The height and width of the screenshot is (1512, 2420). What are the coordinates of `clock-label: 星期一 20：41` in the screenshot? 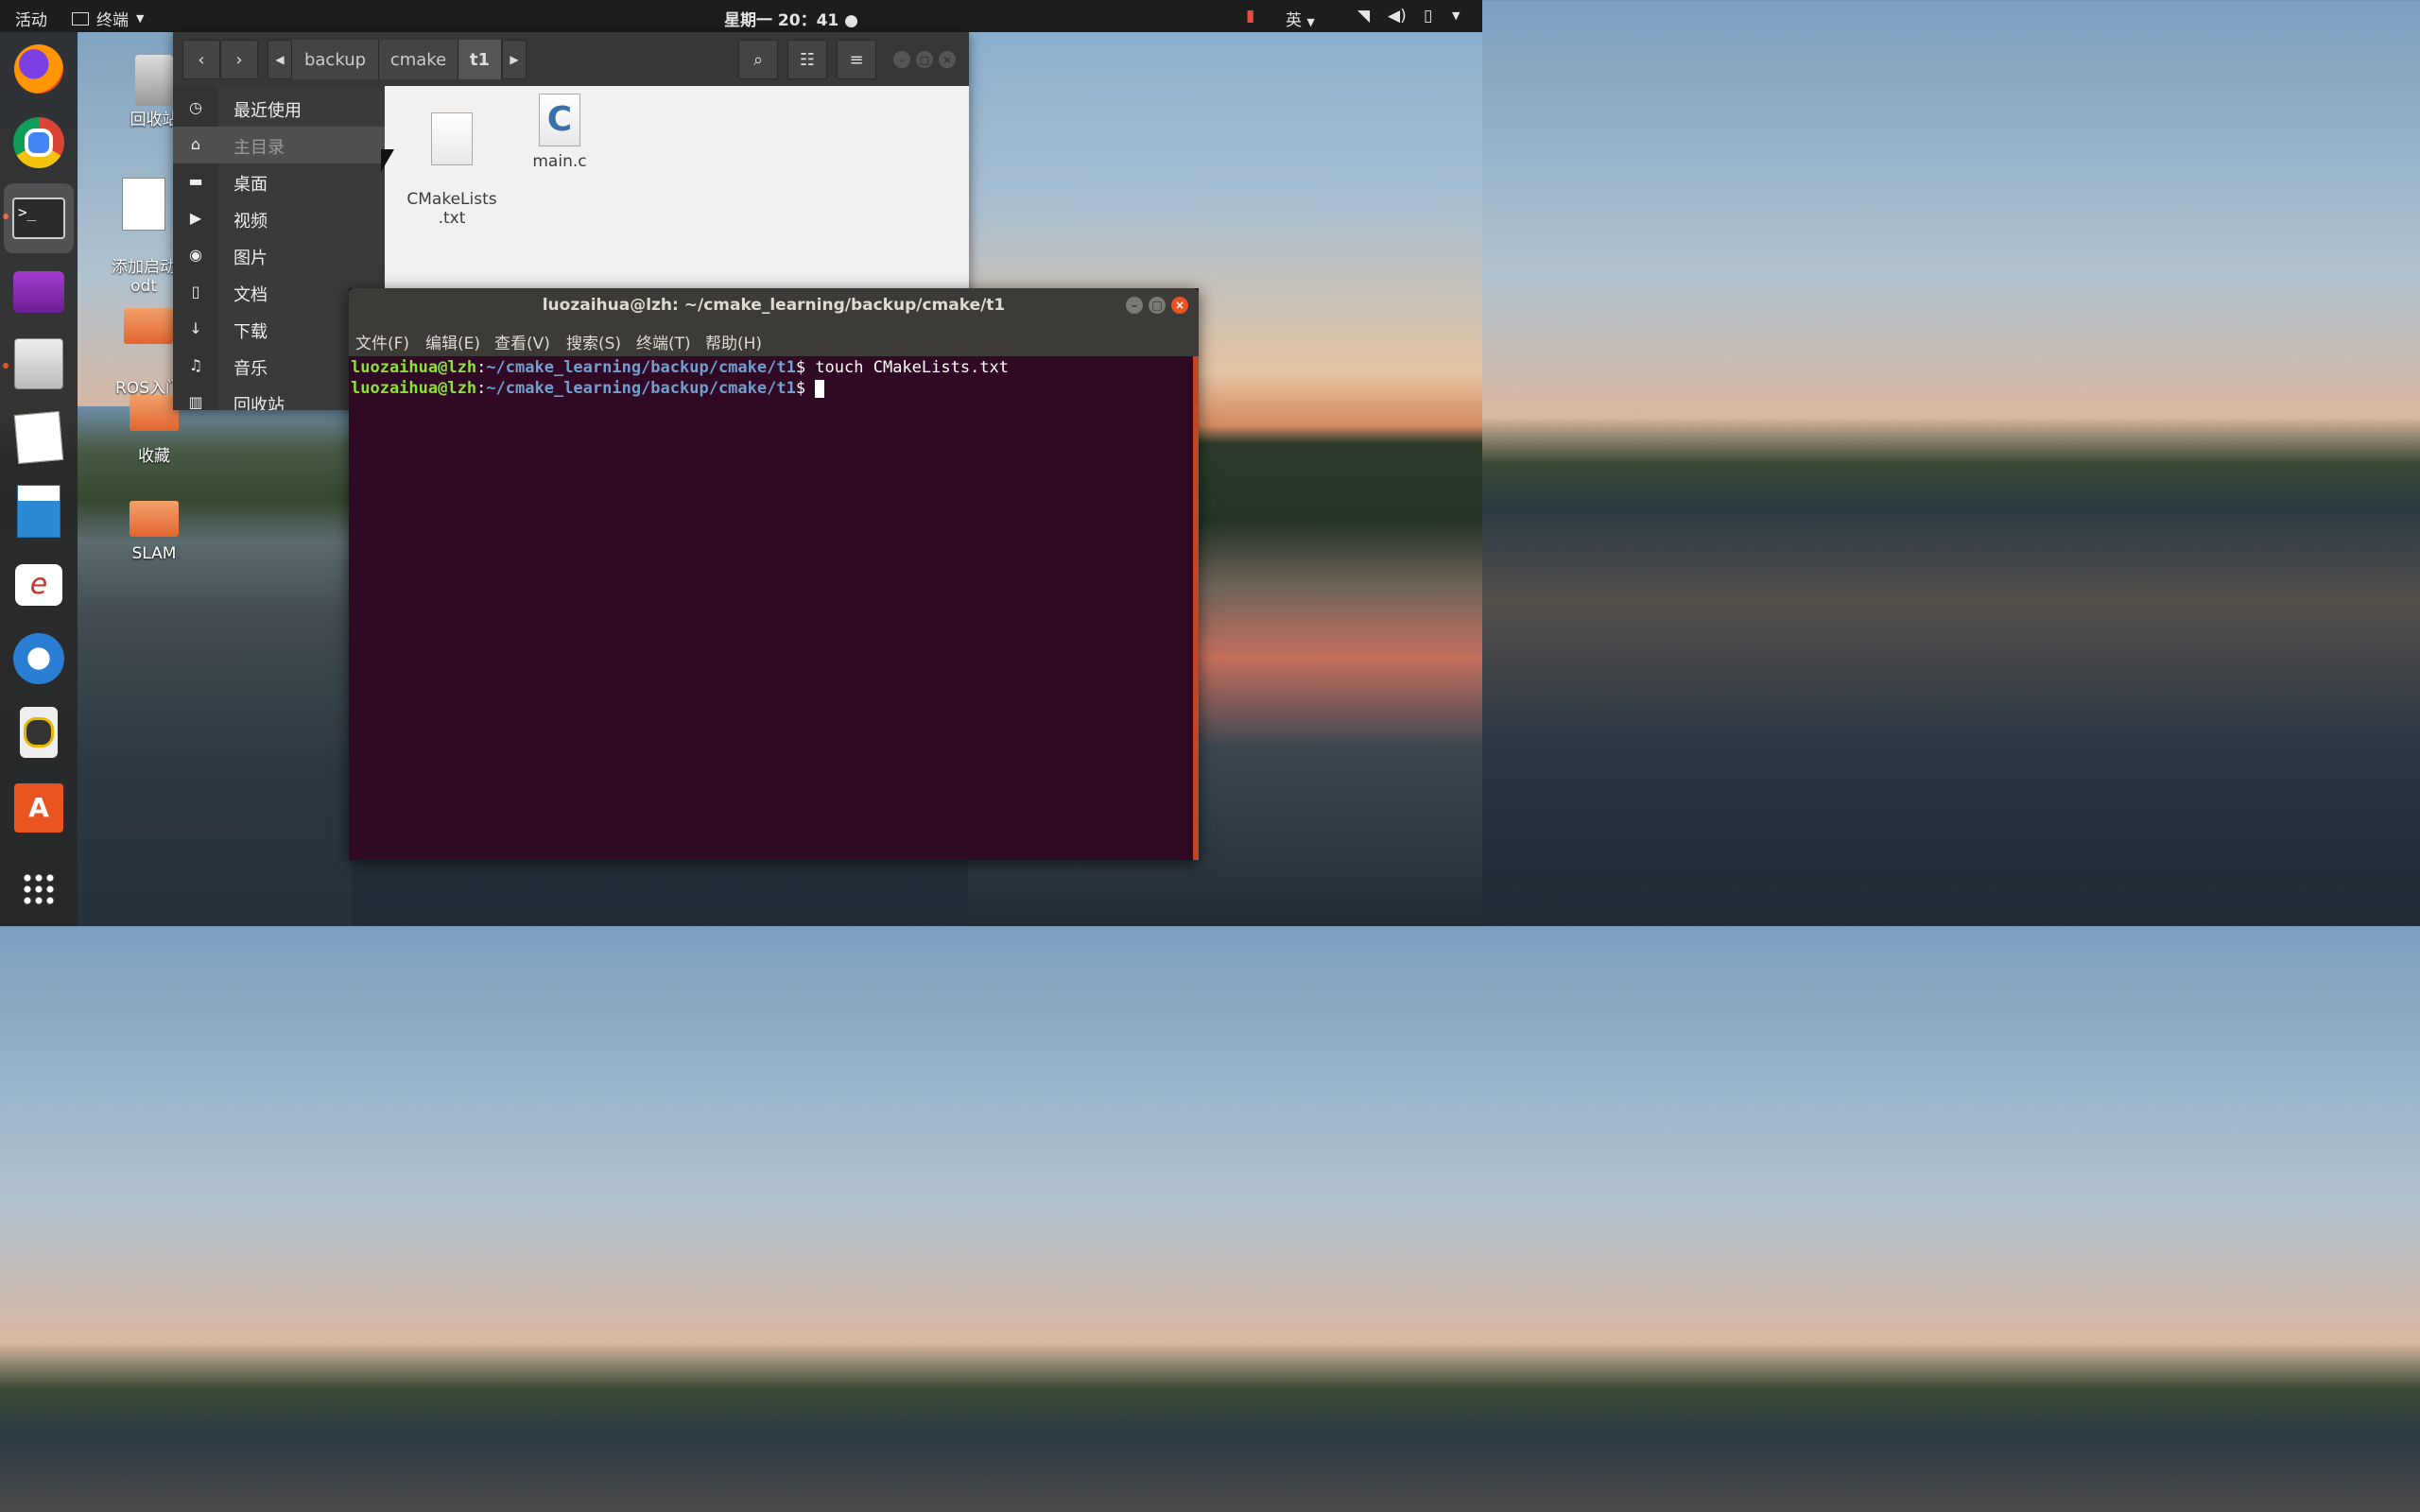 It's located at (781, 20).